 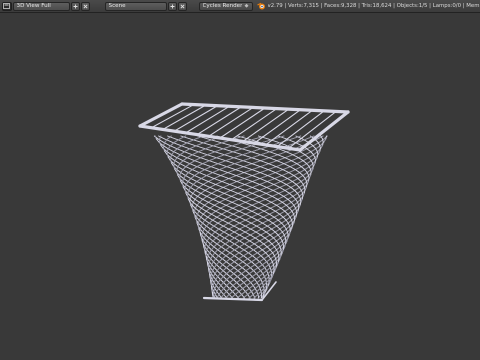 I want to click on remove-screen-button, so click(x=85, y=6).